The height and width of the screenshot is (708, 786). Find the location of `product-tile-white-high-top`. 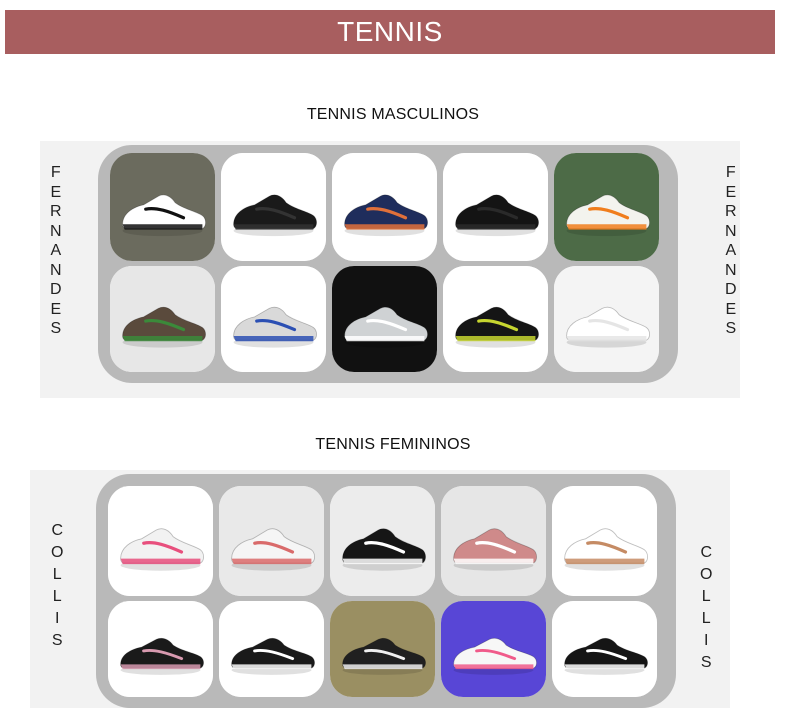

product-tile-white-high-top is located at coordinates (271, 541).